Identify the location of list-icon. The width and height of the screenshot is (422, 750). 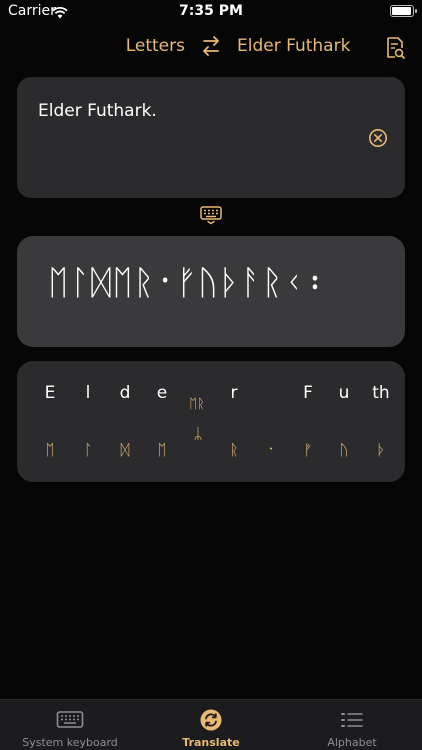
(352, 720).